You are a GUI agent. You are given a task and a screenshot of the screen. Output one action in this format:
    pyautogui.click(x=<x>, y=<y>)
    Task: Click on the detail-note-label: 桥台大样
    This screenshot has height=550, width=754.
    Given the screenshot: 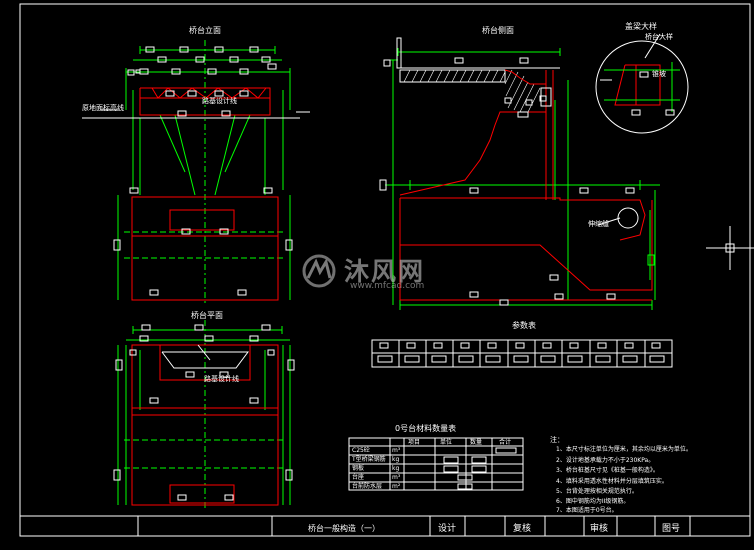 What is the action you would take?
    pyautogui.click(x=659, y=37)
    